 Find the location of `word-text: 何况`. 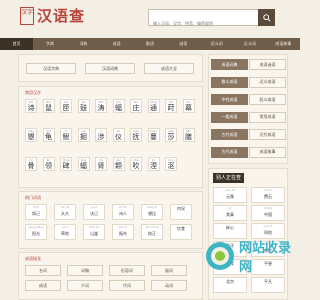

word-text: 何况 is located at coordinates (181, 208).